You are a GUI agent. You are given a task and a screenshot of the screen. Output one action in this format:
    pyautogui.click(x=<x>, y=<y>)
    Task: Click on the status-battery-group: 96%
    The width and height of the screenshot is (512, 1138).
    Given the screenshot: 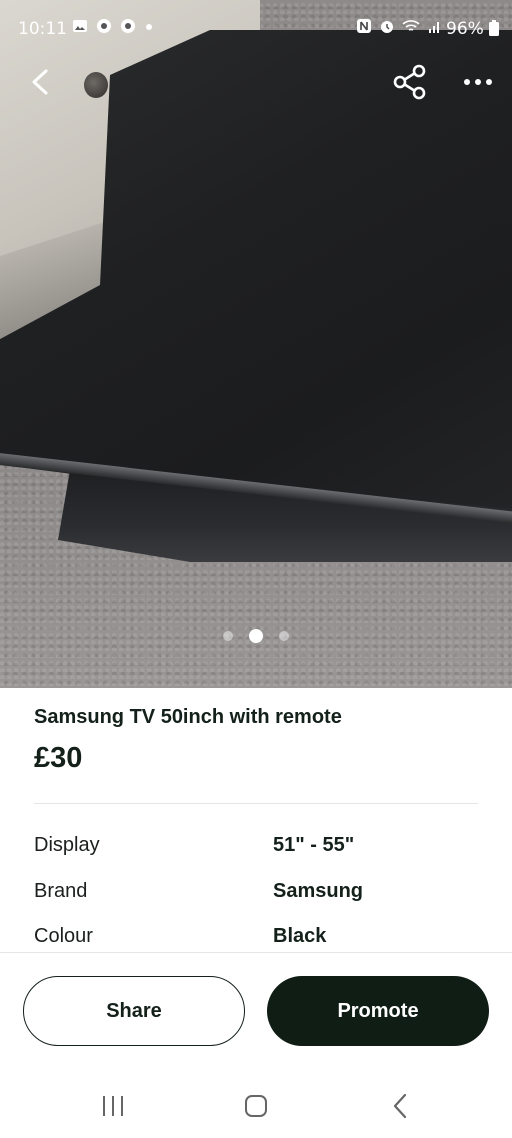 What is the action you would take?
    pyautogui.click(x=473, y=29)
    